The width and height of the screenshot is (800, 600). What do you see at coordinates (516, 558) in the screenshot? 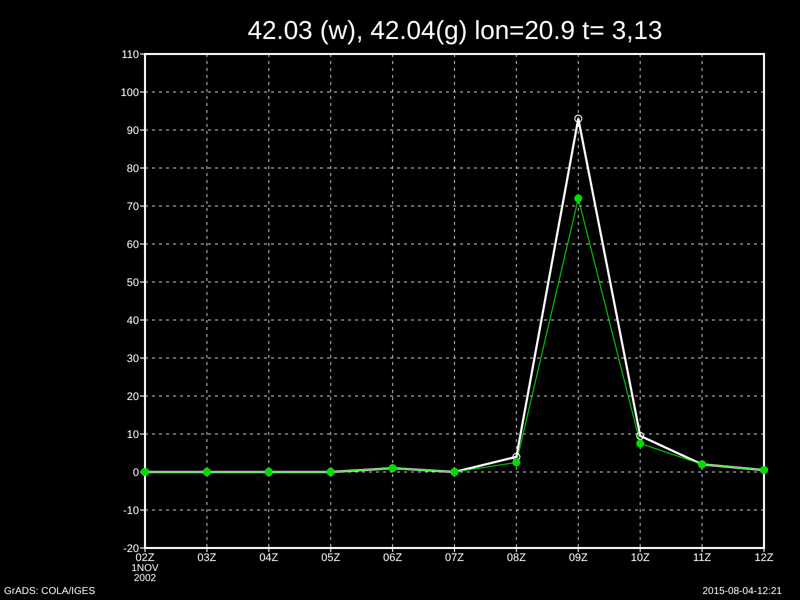
I see `axis-label: 08Z` at bounding box center [516, 558].